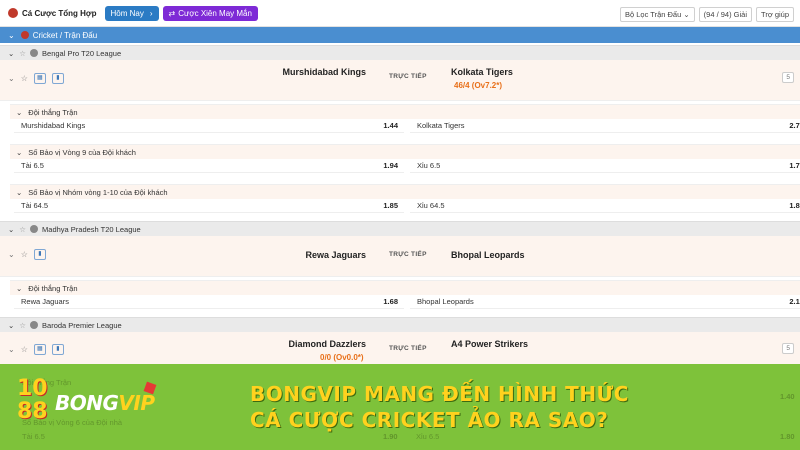 The image size is (800, 450). What do you see at coordinates (794, 125) in the screenshot?
I see `odds-value: 2.71` at bounding box center [794, 125].